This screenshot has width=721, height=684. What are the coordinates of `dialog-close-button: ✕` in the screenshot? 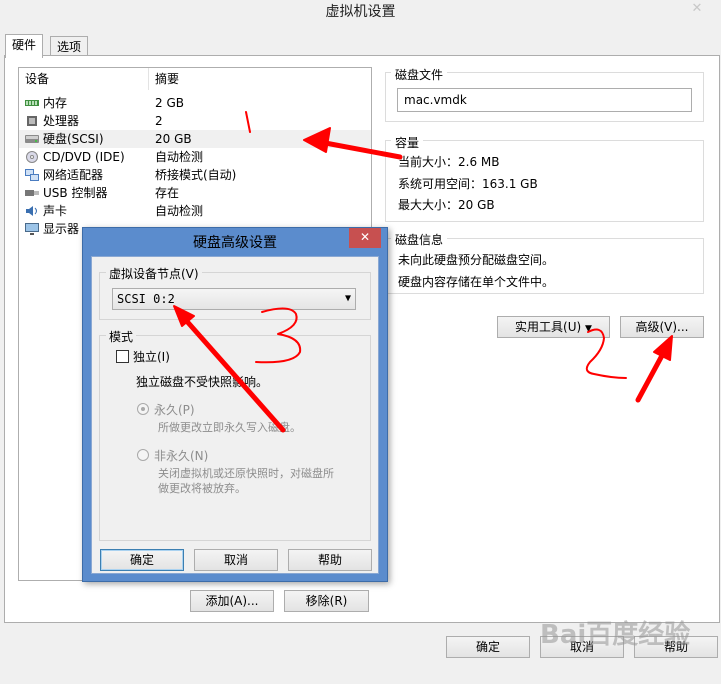 It's located at (365, 238).